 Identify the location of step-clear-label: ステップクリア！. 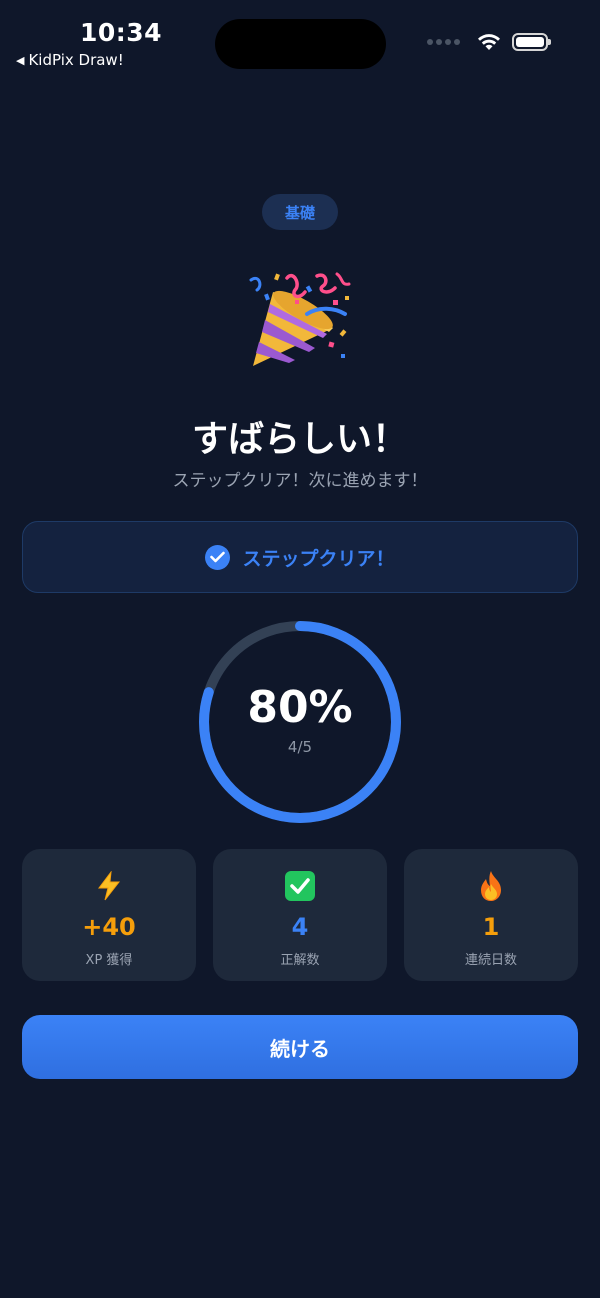
(318, 558).